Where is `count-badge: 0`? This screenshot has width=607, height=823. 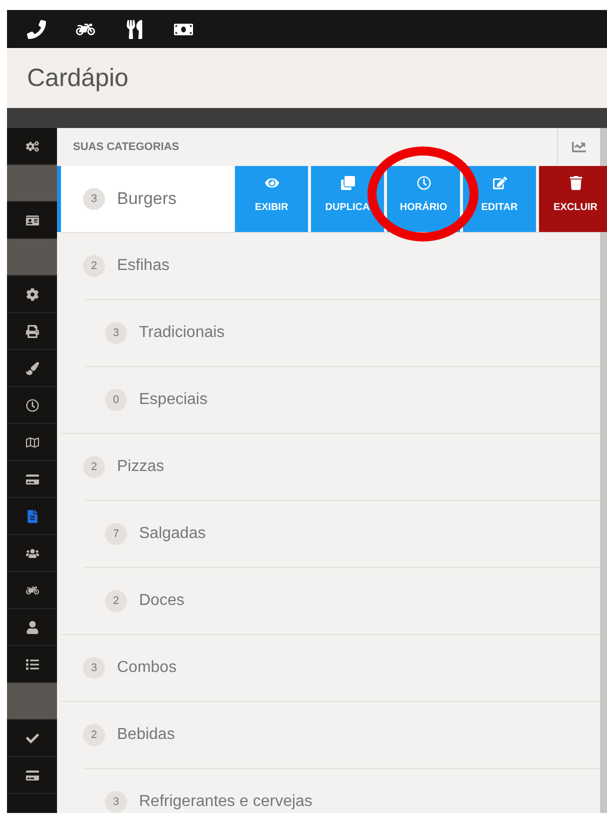
count-badge: 0 is located at coordinates (116, 400).